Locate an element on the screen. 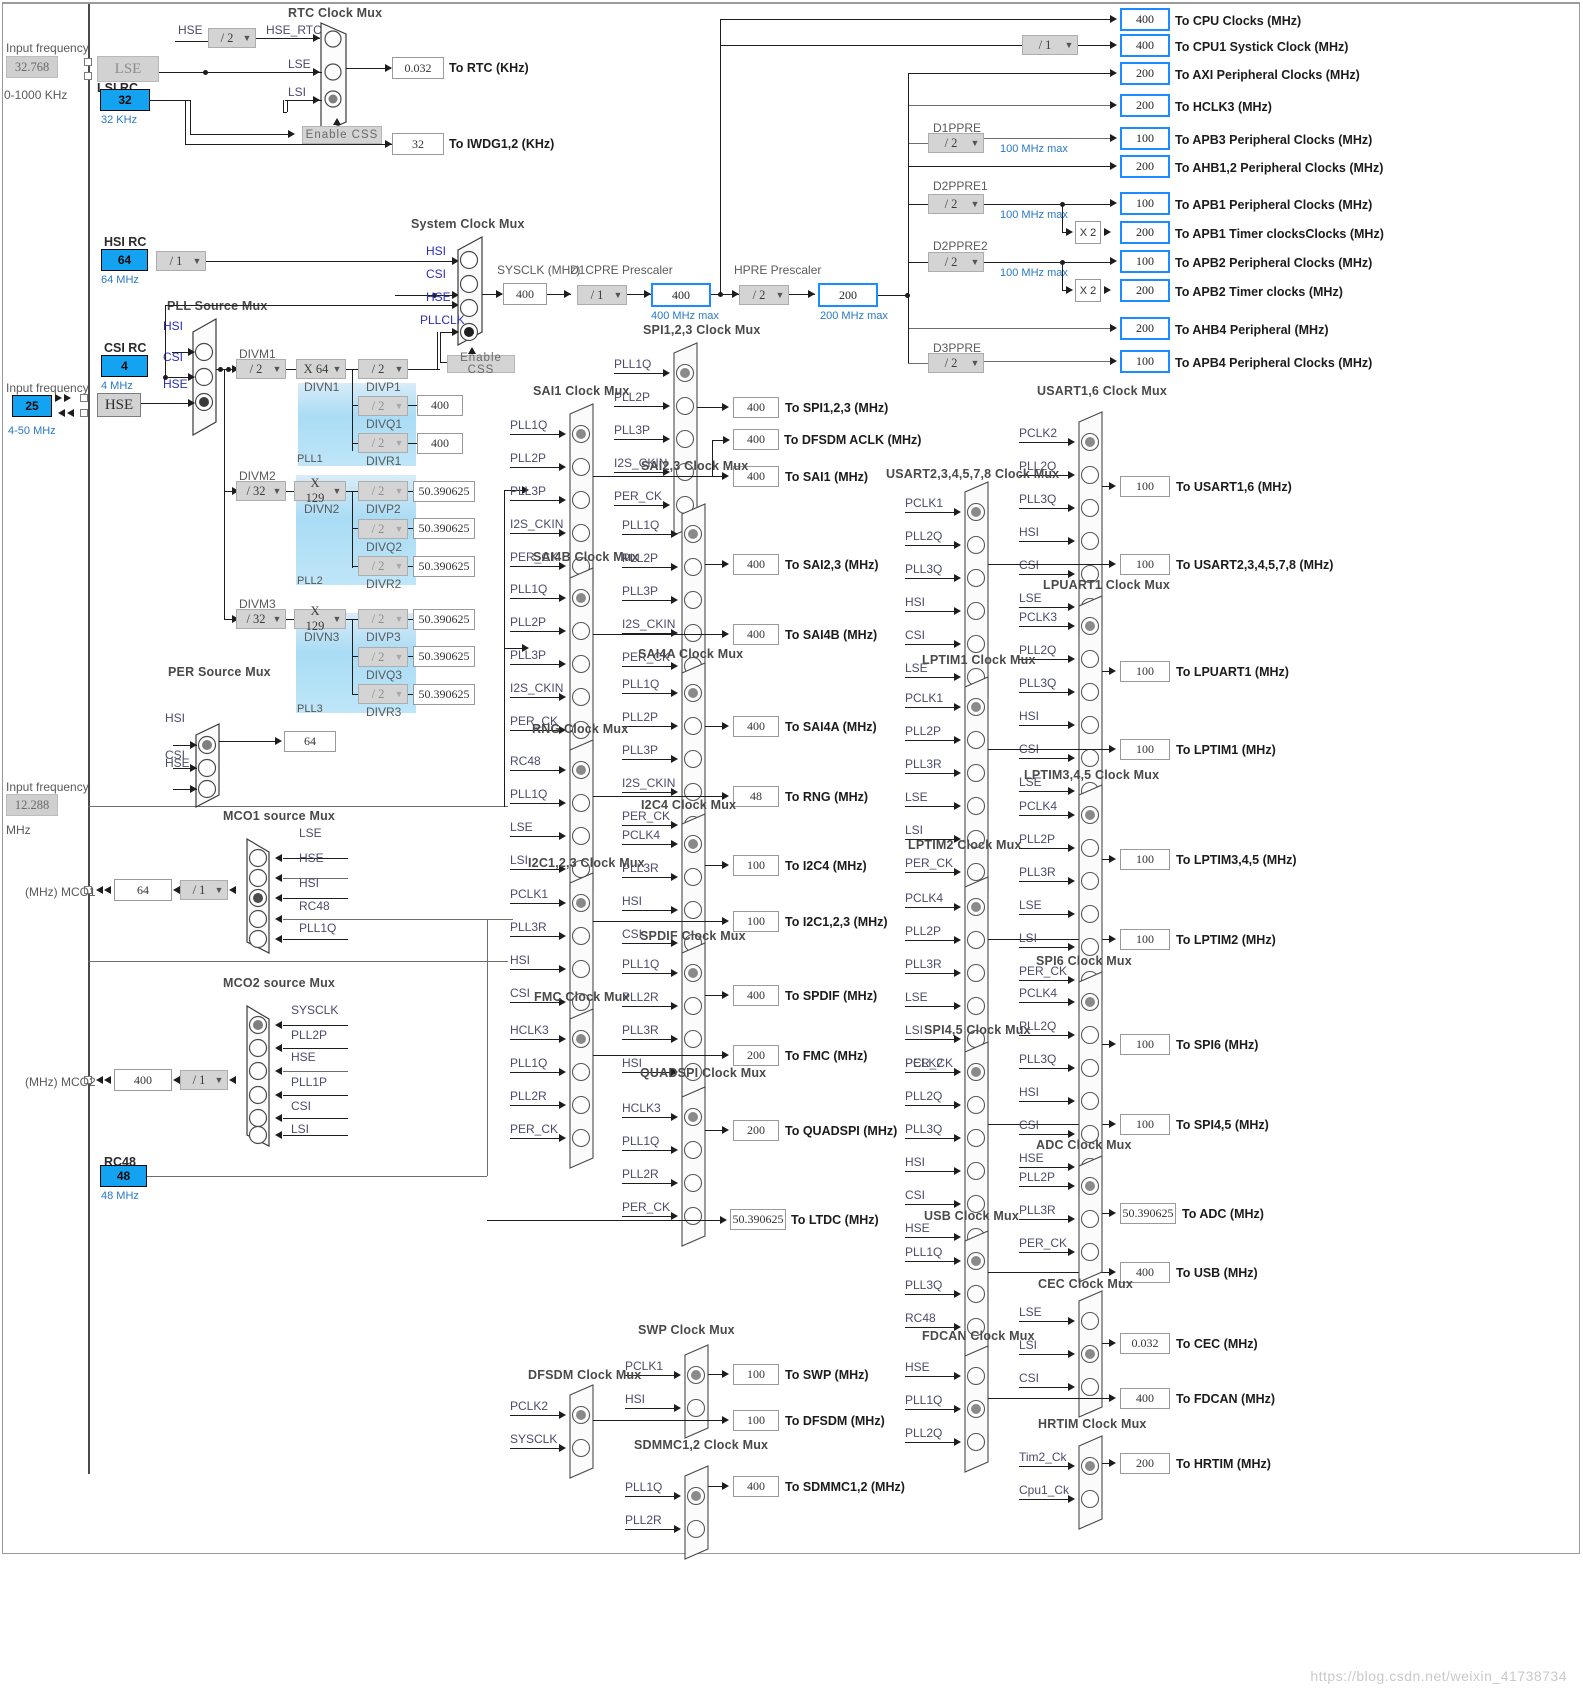 The width and height of the screenshot is (1583, 1692). mux-output-value-lptim2-clock-mux: 100 is located at coordinates (1145, 939).